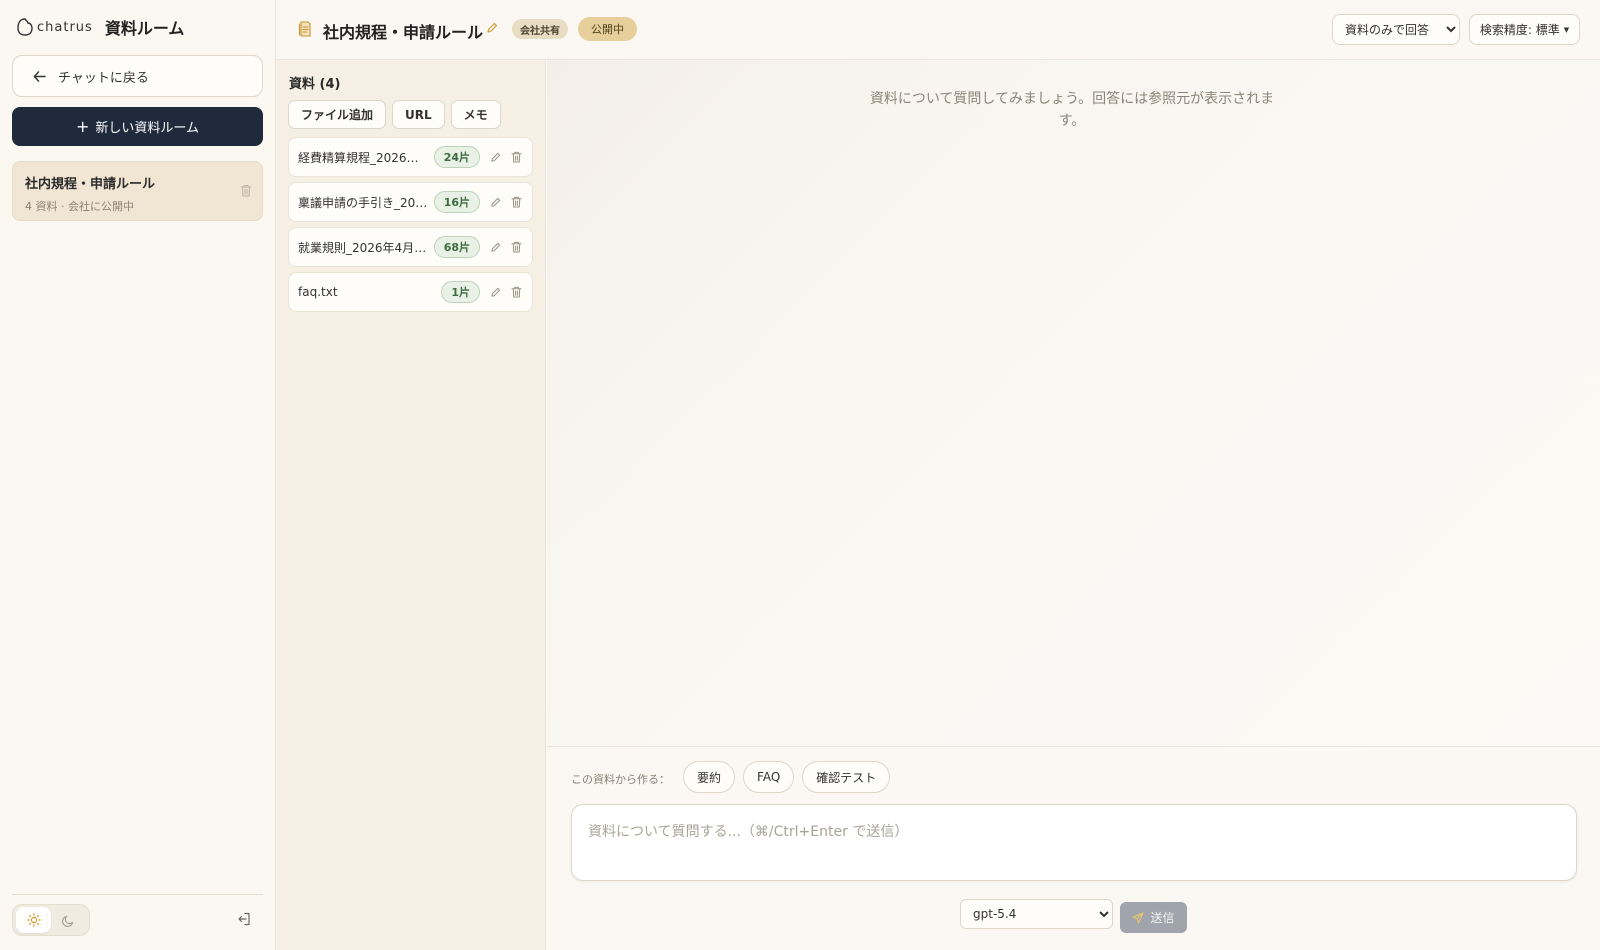 The height and width of the screenshot is (950, 1600). Describe the element at coordinates (90, 184) in the screenshot. I see `room-name: 社内規程・申請ルール` at that location.